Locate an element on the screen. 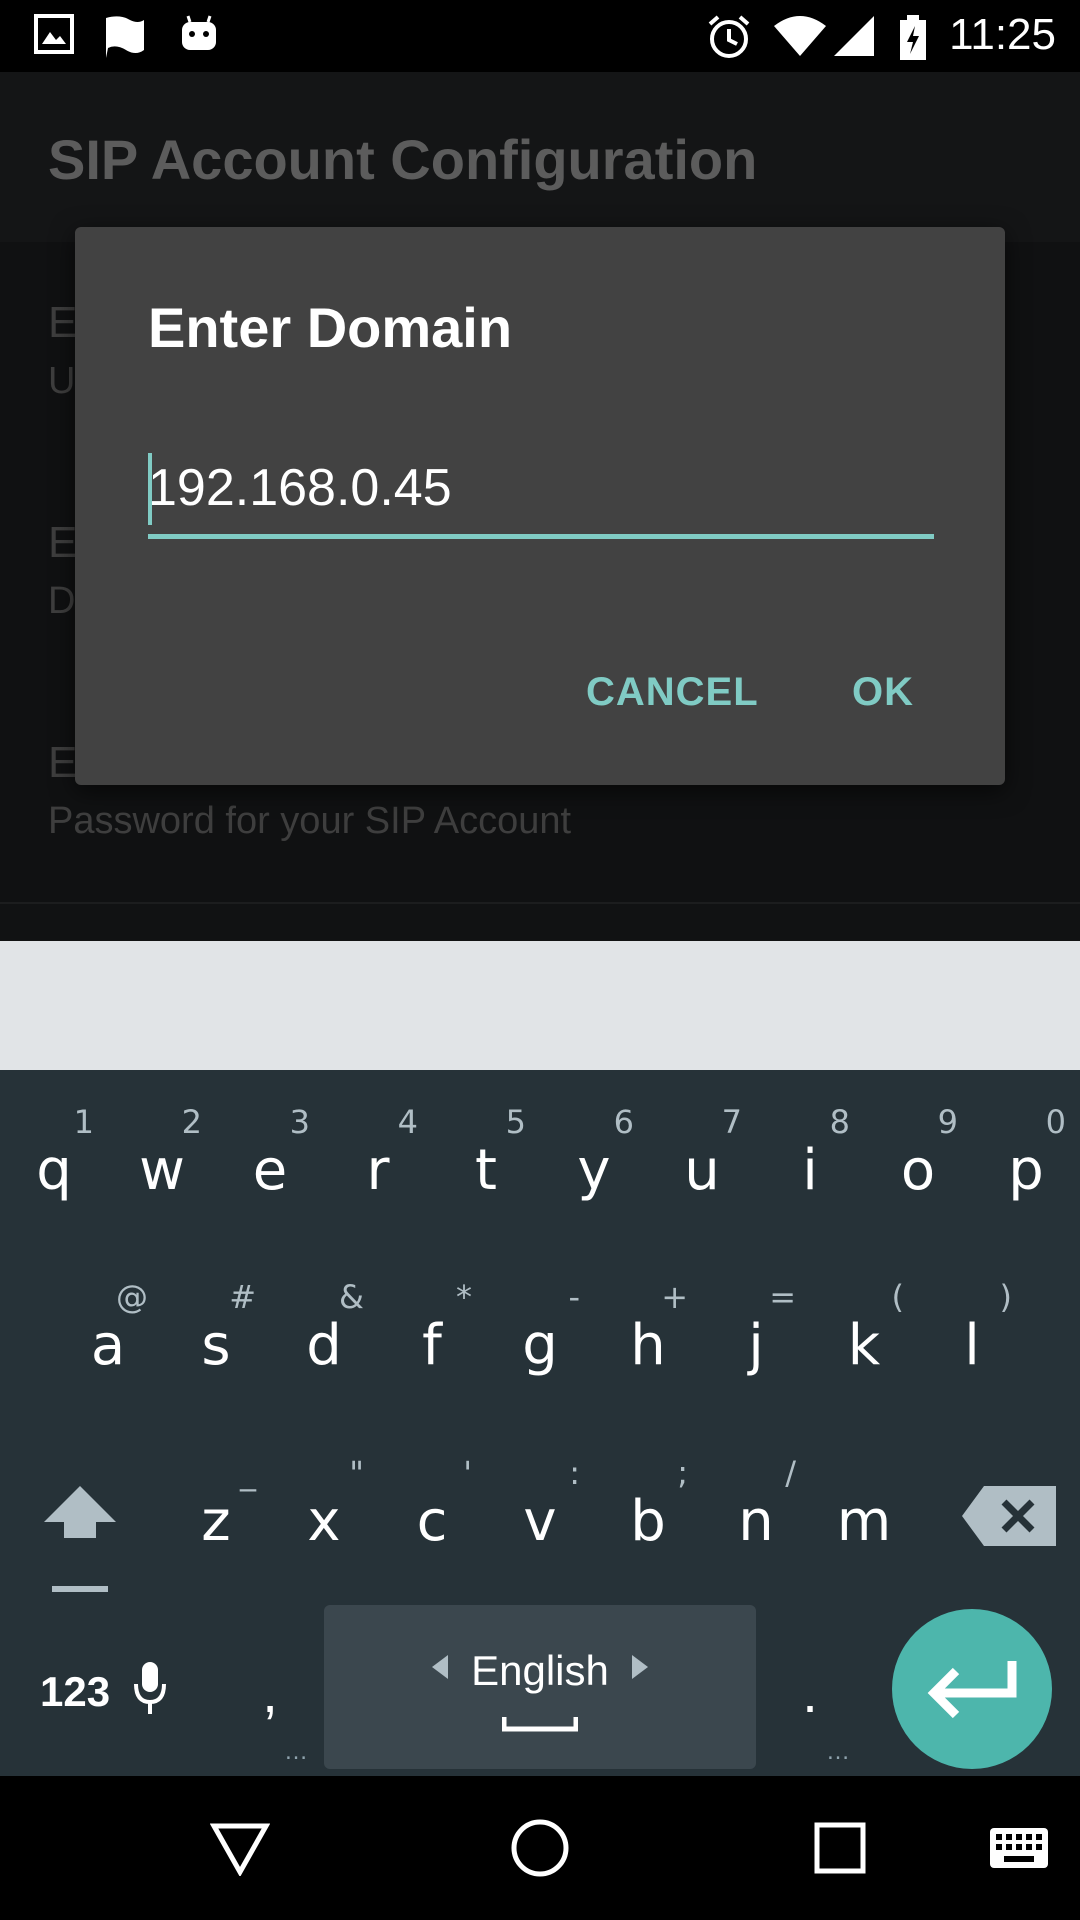 The width and height of the screenshot is (1080, 1920). key-g: -g is located at coordinates (540, 1335).